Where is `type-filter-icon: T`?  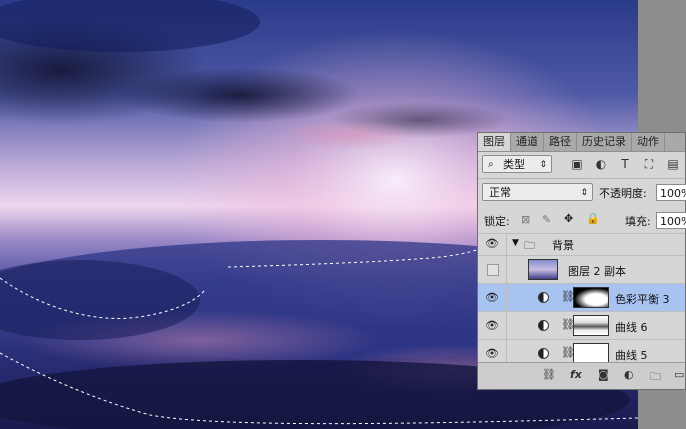 type-filter-icon: T is located at coordinates (625, 164).